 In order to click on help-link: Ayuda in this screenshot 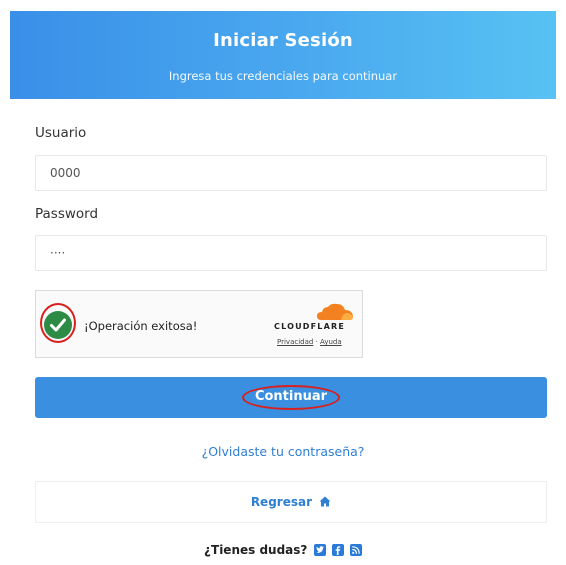, I will do `click(331, 342)`.